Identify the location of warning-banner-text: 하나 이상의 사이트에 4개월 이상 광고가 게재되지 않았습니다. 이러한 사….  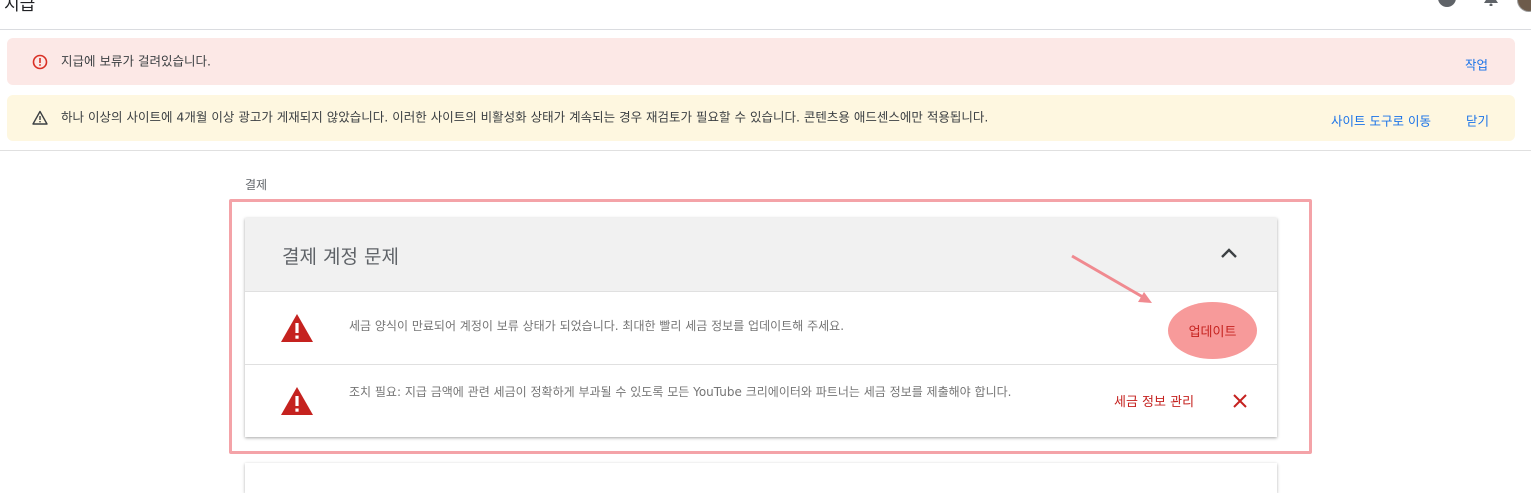
(525, 117).